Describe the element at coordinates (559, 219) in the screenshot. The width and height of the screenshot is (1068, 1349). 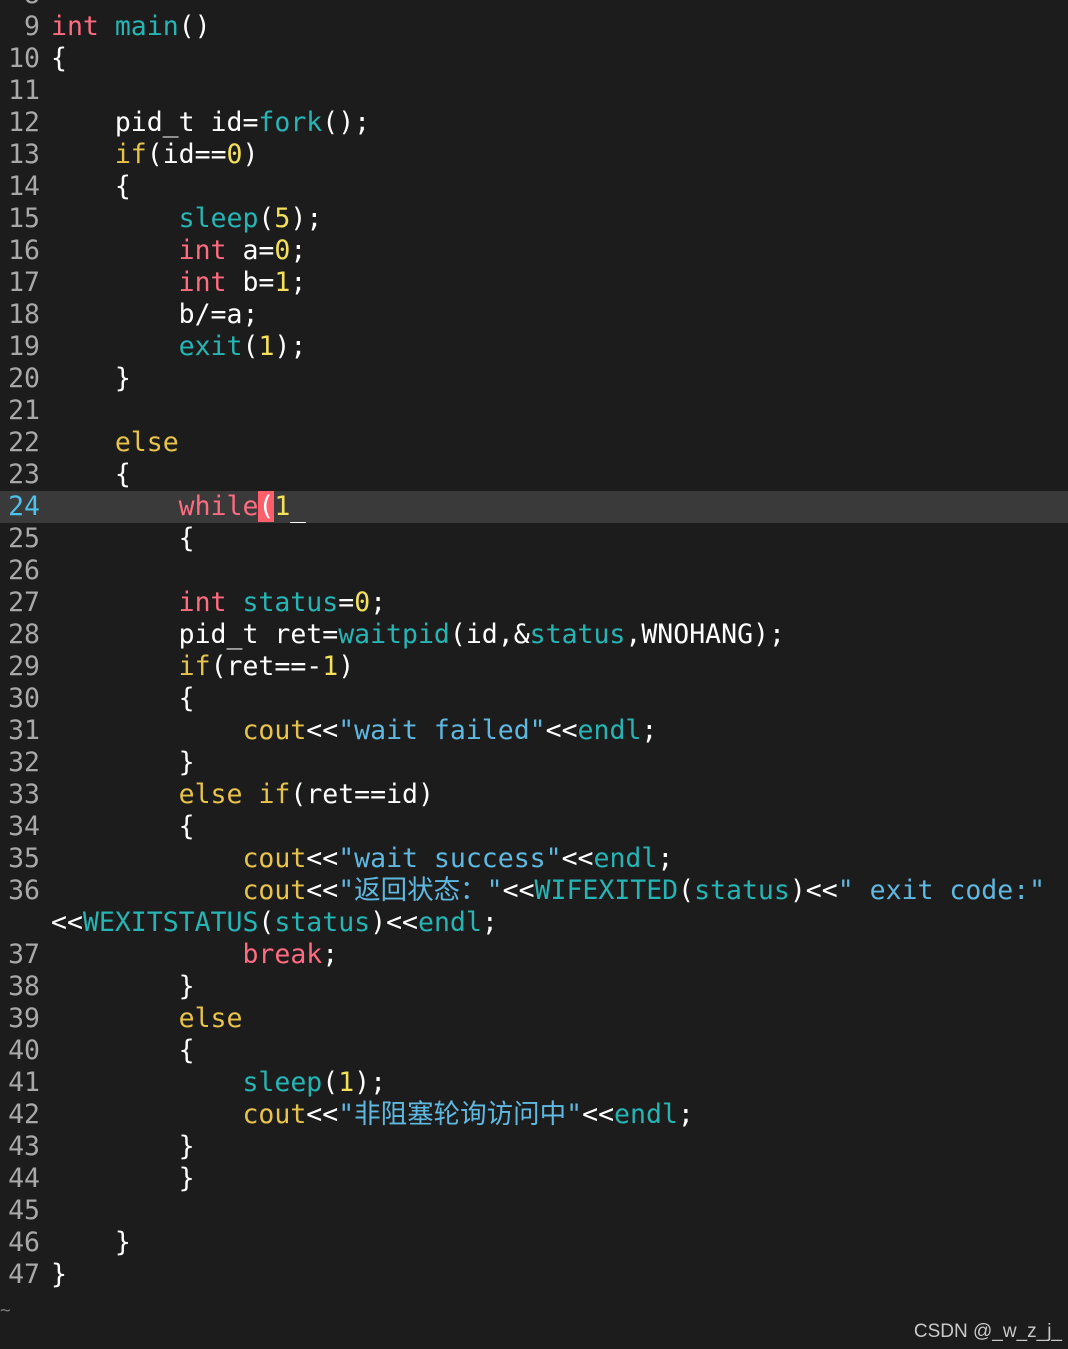
I see `code-text: sleep(5);` at that location.